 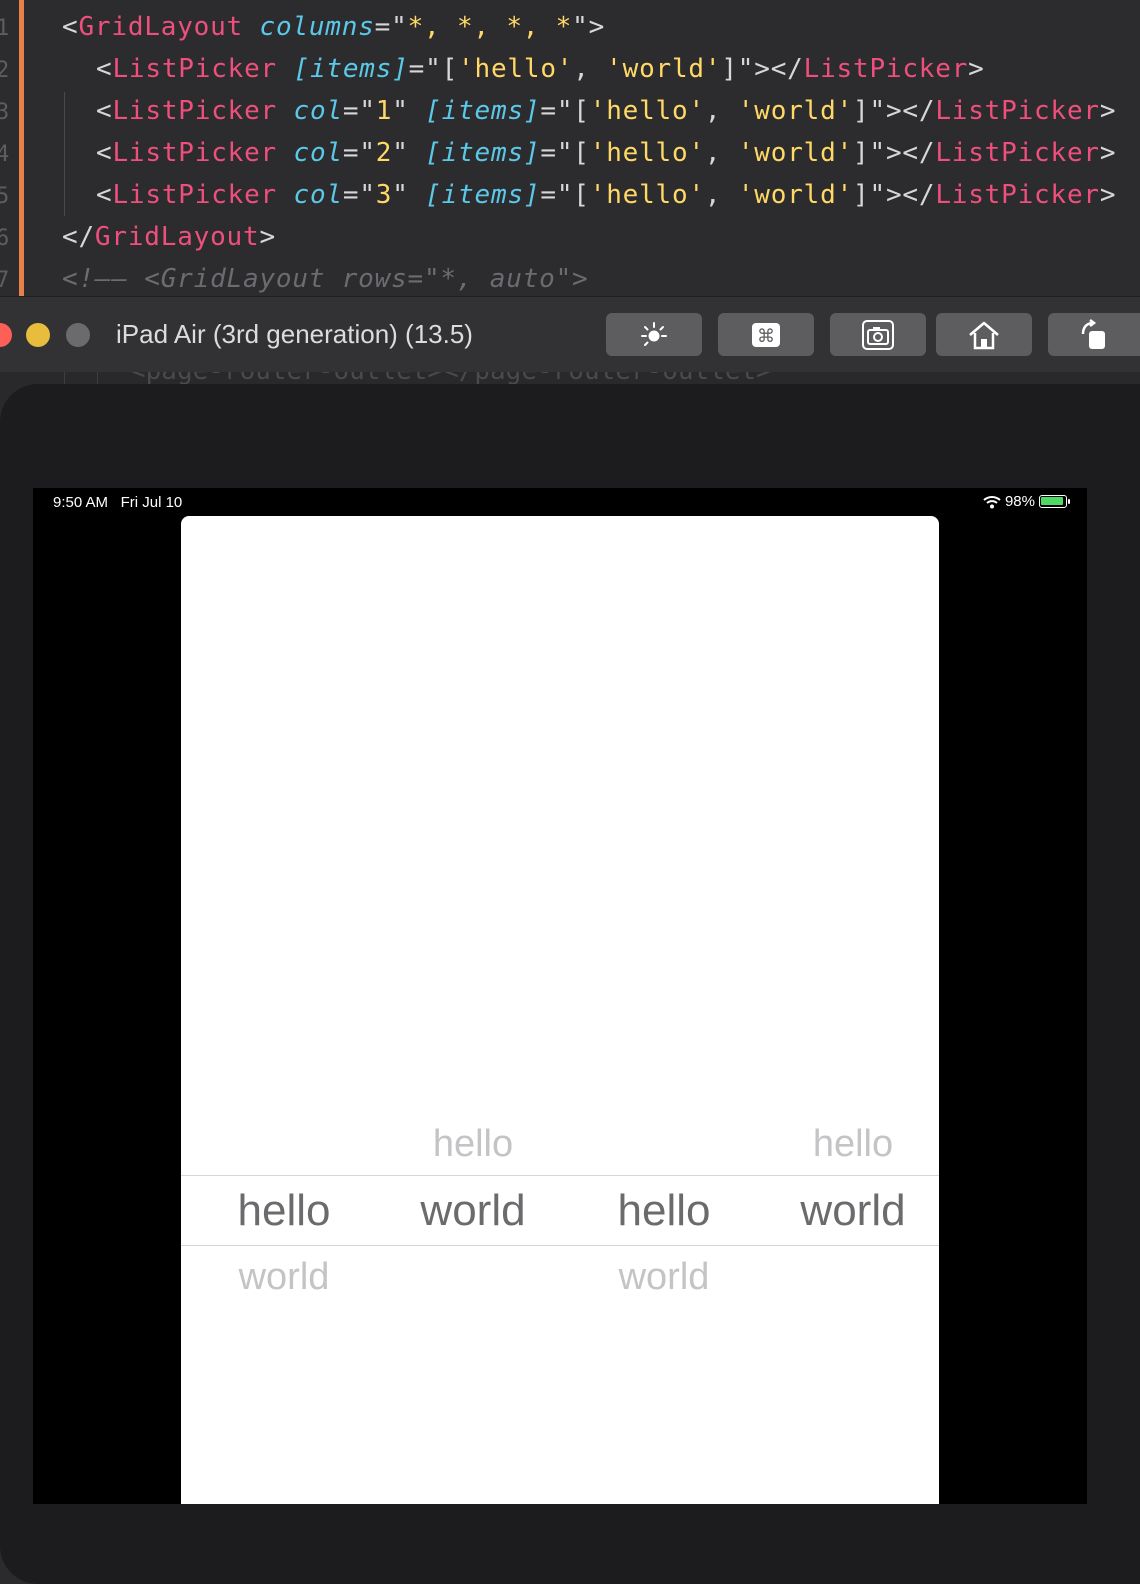 What do you see at coordinates (5, 28) in the screenshot?
I see `line-number: 1` at bounding box center [5, 28].